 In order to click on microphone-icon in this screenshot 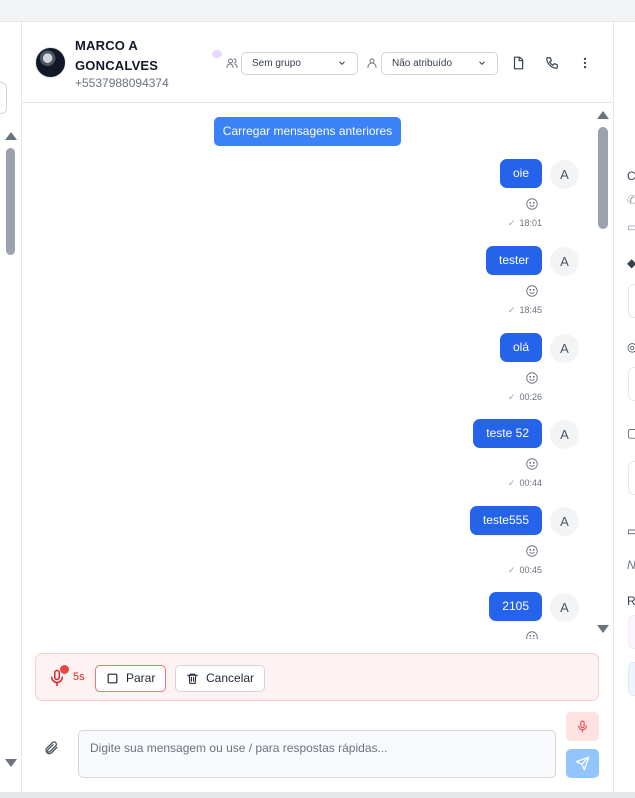, I will do `click(582, 726)`.